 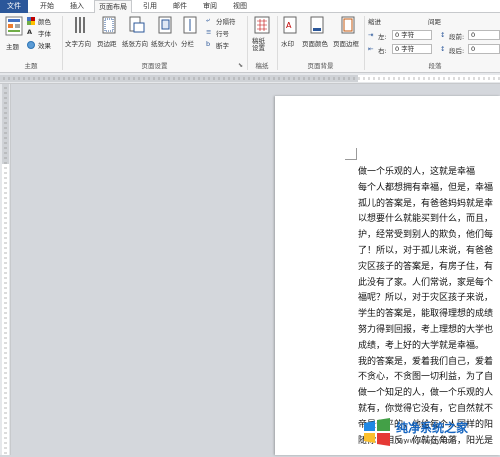 What do you see at coordinates (351, 154) in the screenshot?
I see `margin-corner-mark` at bounding box center [351, 154].